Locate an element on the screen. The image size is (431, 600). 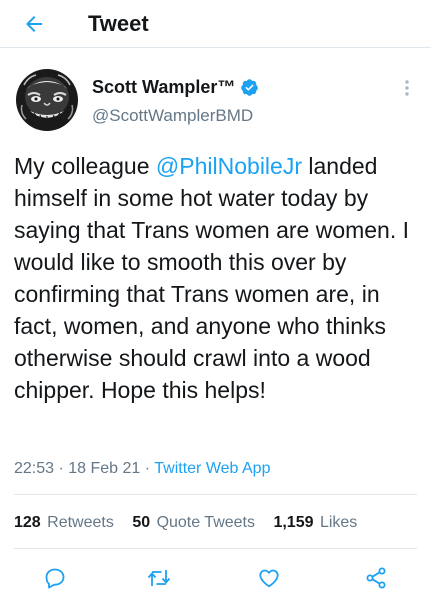
author-name-row: Scott Wampler™ is located at coordinates (175, 87).